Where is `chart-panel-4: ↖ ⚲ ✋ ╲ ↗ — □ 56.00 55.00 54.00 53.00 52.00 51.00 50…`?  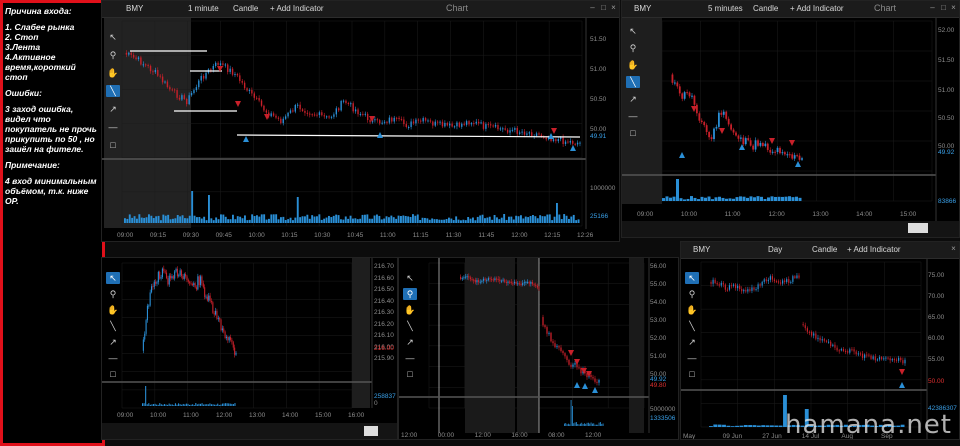
chart-panel-4: ↖ ⚲ ✋ ╲ ↗ — □ 56.00 55.00 54.00 53.00 52.00 51.00 50… is located at coordinates (538, 348).